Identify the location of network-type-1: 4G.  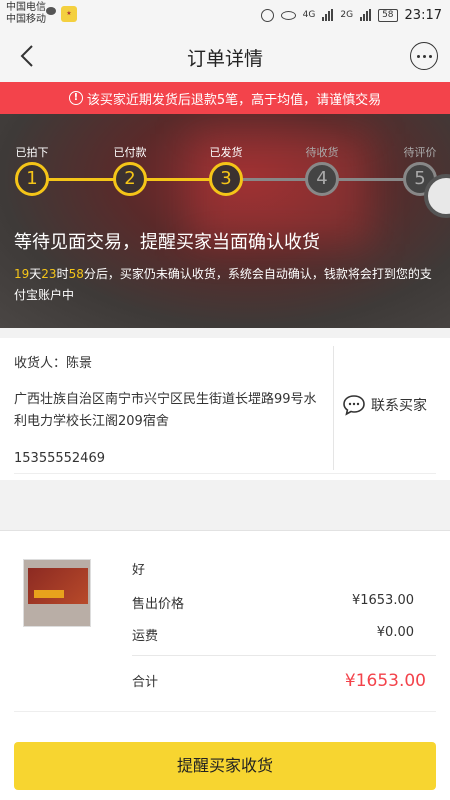
(309, 15).